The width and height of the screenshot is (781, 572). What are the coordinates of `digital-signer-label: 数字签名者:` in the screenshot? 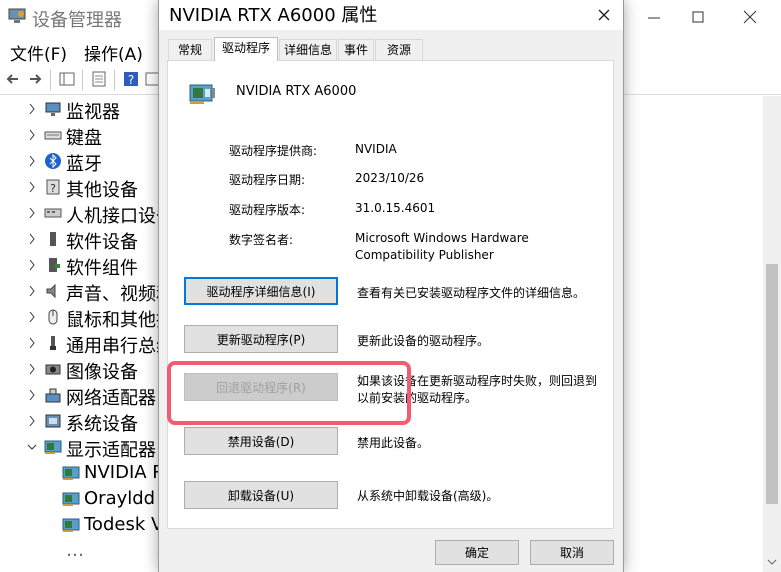 It's located at (261, 240).